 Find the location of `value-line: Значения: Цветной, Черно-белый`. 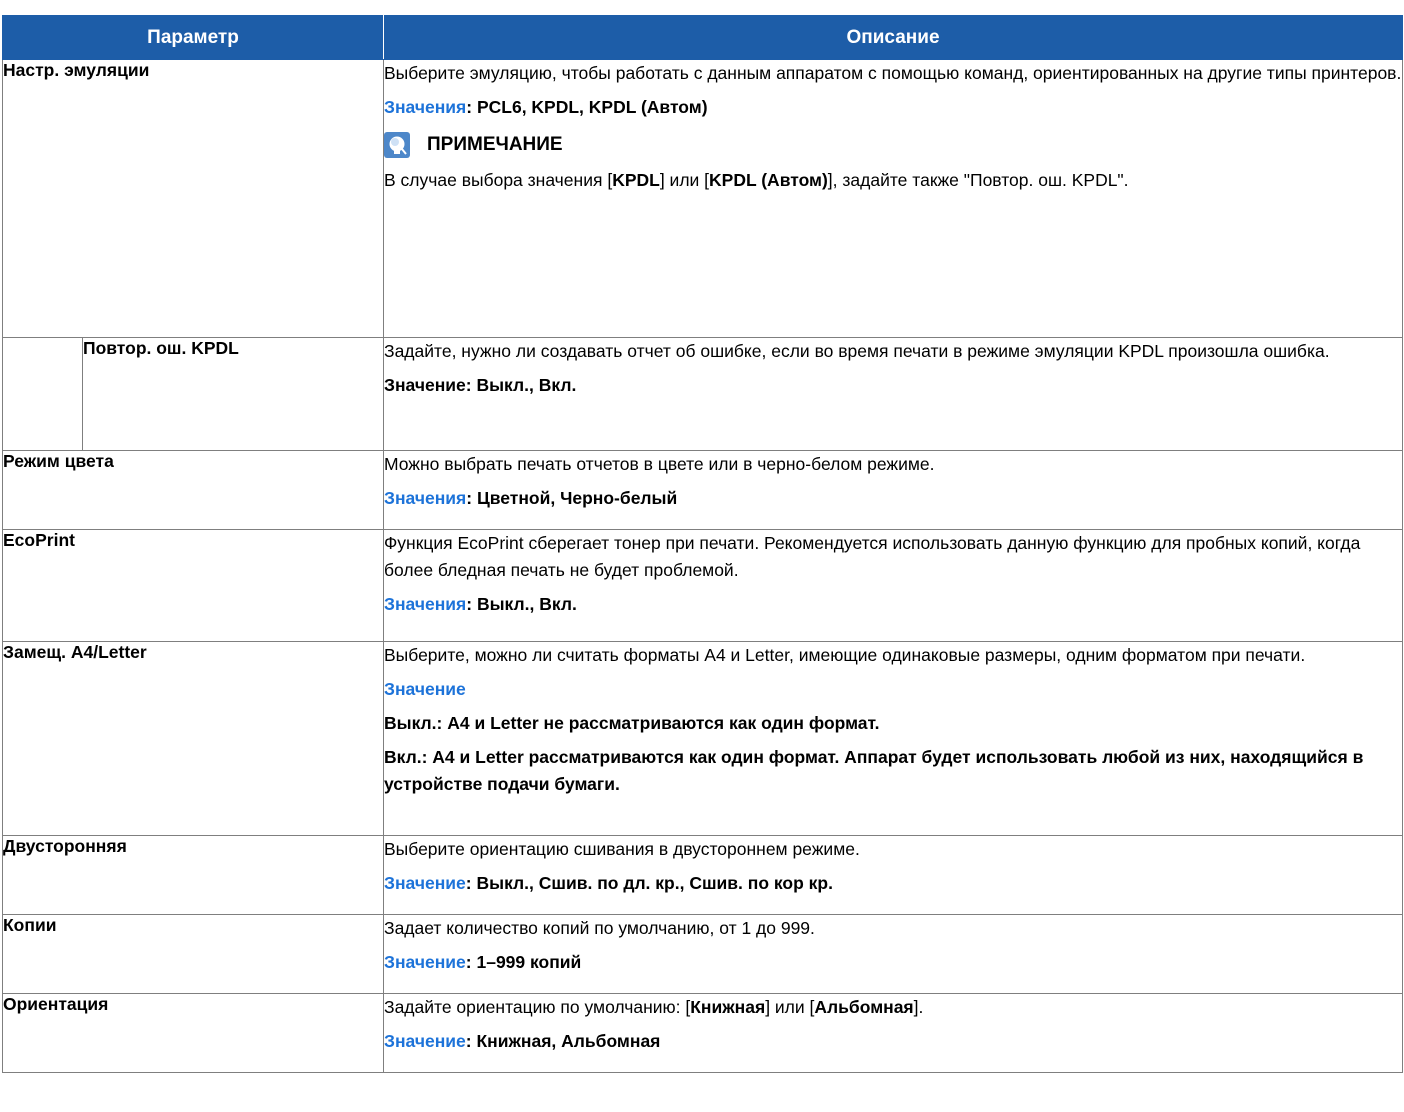

value-line: Значения: Цветной, Черно-белый is located at coordinates (893, 498).